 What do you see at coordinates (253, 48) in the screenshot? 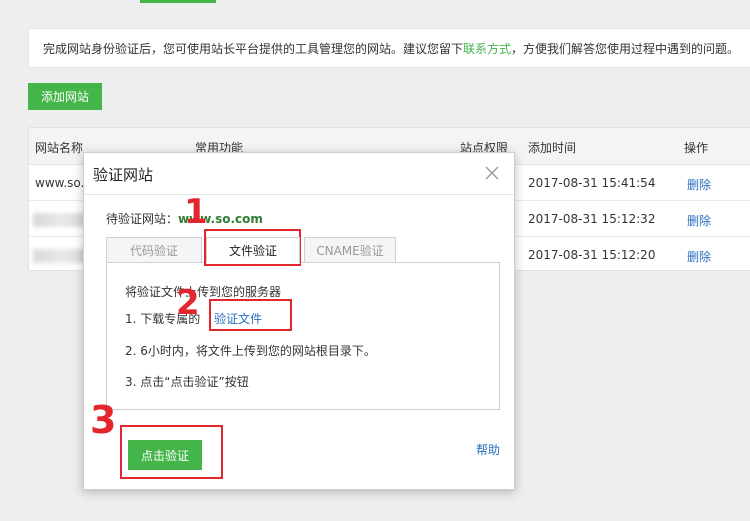
I see `notice-text-before: 完成网站身份验证后，您可使用站长平台提供的工具管理您的网站。建议您留下` at bounding box center [253, 48].